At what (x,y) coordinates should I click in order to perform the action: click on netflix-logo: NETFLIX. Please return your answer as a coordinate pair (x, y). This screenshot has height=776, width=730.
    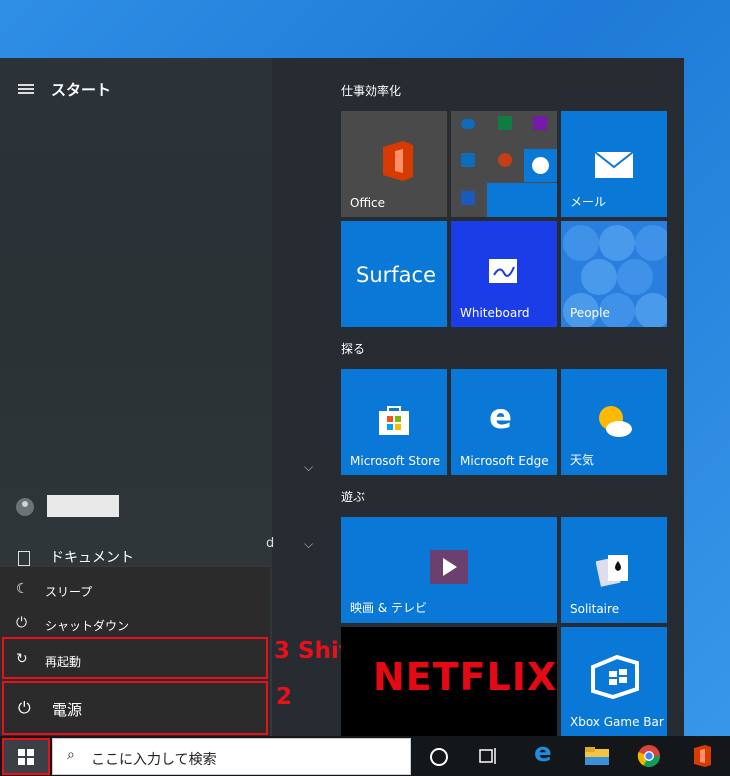
    Looking at the image, I should click on (465, 677).